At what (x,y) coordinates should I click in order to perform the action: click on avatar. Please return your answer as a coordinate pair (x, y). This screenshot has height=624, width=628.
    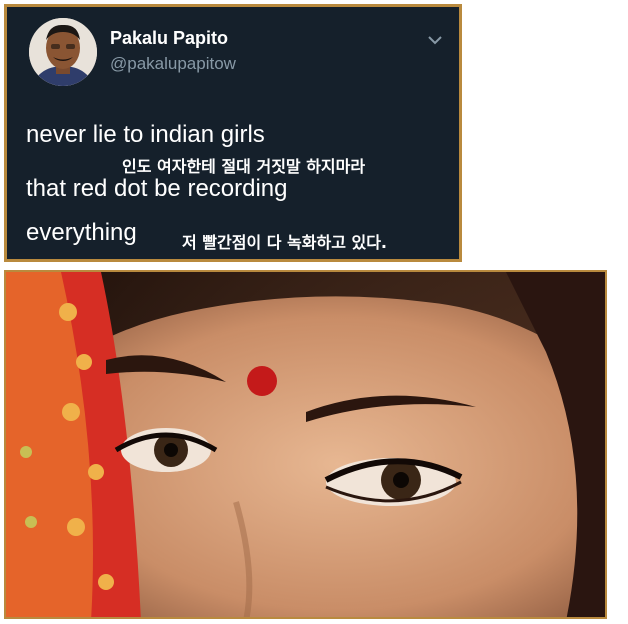
    Looking at the image, I should click on (63, 52).